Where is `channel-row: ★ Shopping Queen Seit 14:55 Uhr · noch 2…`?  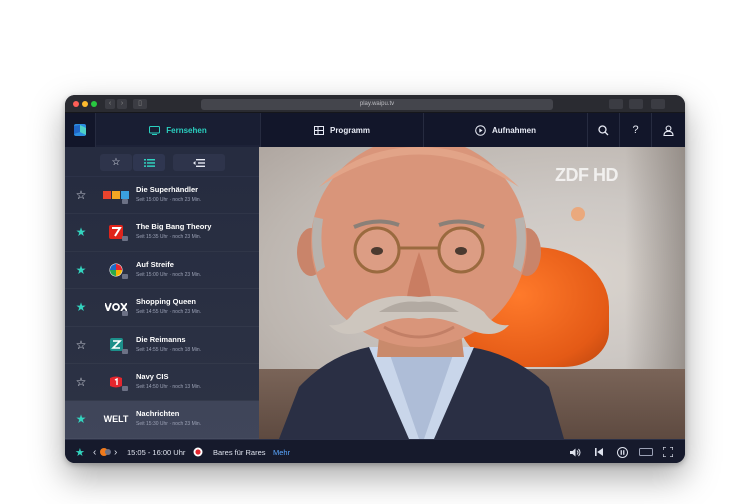 channel-row: ★ Shopping Queen Seit 14:55 Uhr · noch 2… is located at coordinates (162, 308).